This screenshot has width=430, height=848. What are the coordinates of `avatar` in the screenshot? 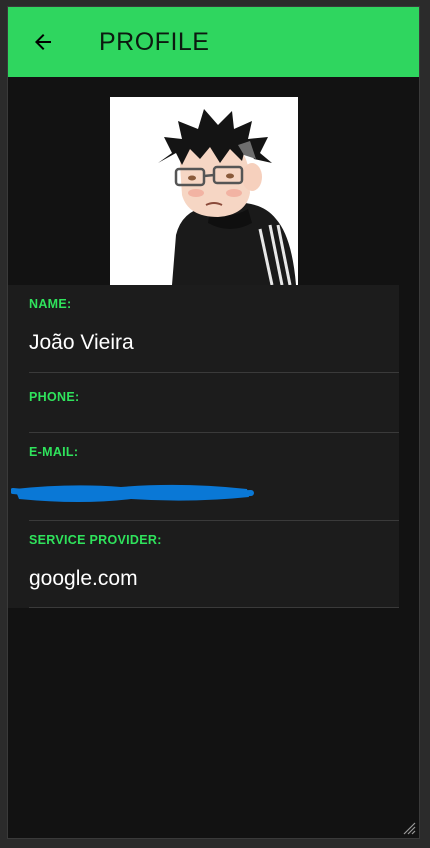 It's located at (204, 191).